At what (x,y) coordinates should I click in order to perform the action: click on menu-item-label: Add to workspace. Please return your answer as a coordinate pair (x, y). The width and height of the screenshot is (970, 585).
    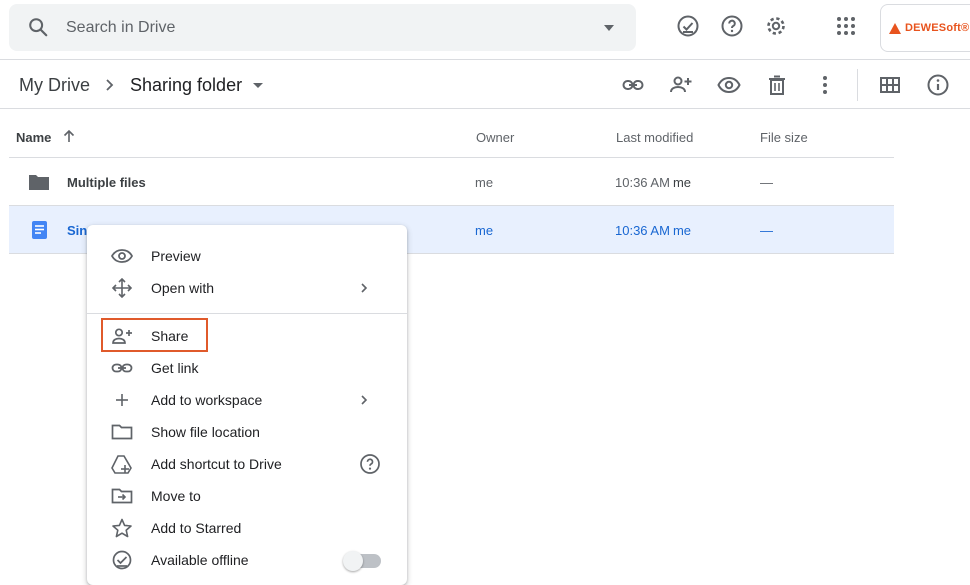
    Looking at the image, I should click on (207, 400).